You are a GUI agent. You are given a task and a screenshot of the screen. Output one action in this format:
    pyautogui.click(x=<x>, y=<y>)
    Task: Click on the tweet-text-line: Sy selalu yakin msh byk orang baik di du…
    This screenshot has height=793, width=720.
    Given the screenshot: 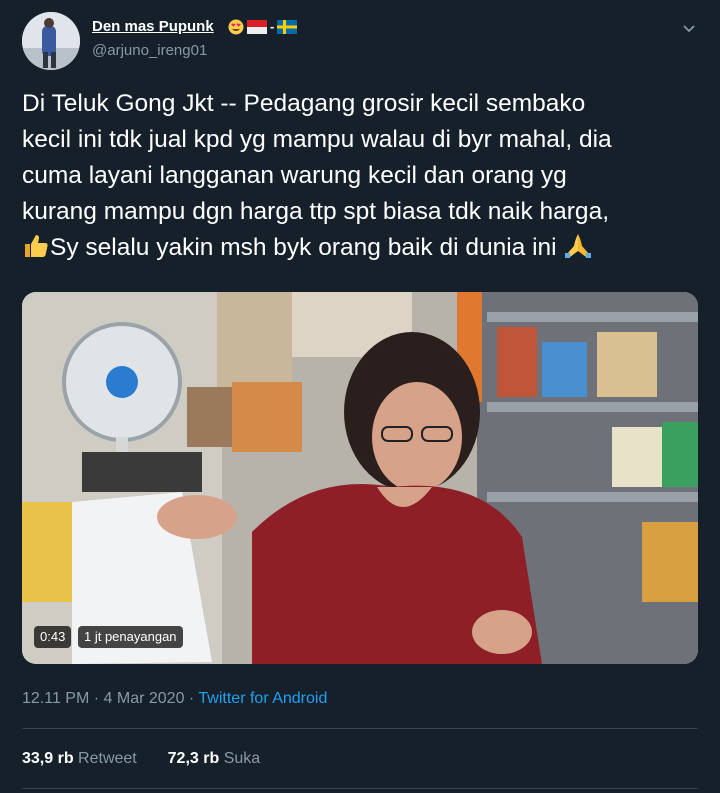 What is the action you would take?
    pyautogui.click(x=303, y=247)
    